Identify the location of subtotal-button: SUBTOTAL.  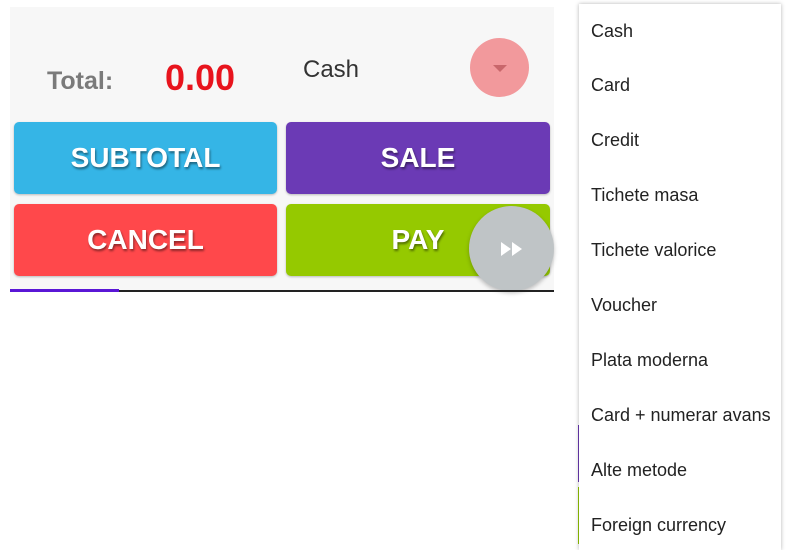
(145, 158).